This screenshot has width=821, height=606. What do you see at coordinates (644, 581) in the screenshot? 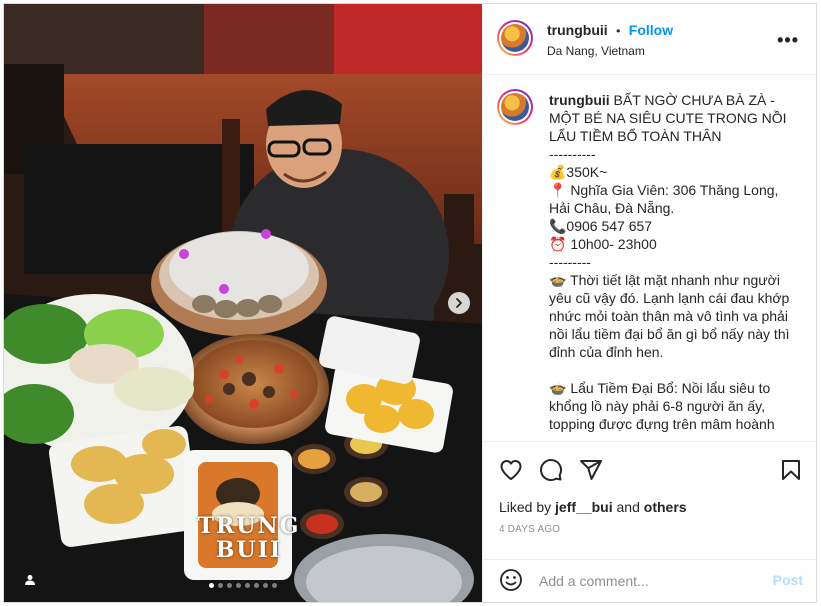
I see `comment-input` at bounding box center [644, 581].